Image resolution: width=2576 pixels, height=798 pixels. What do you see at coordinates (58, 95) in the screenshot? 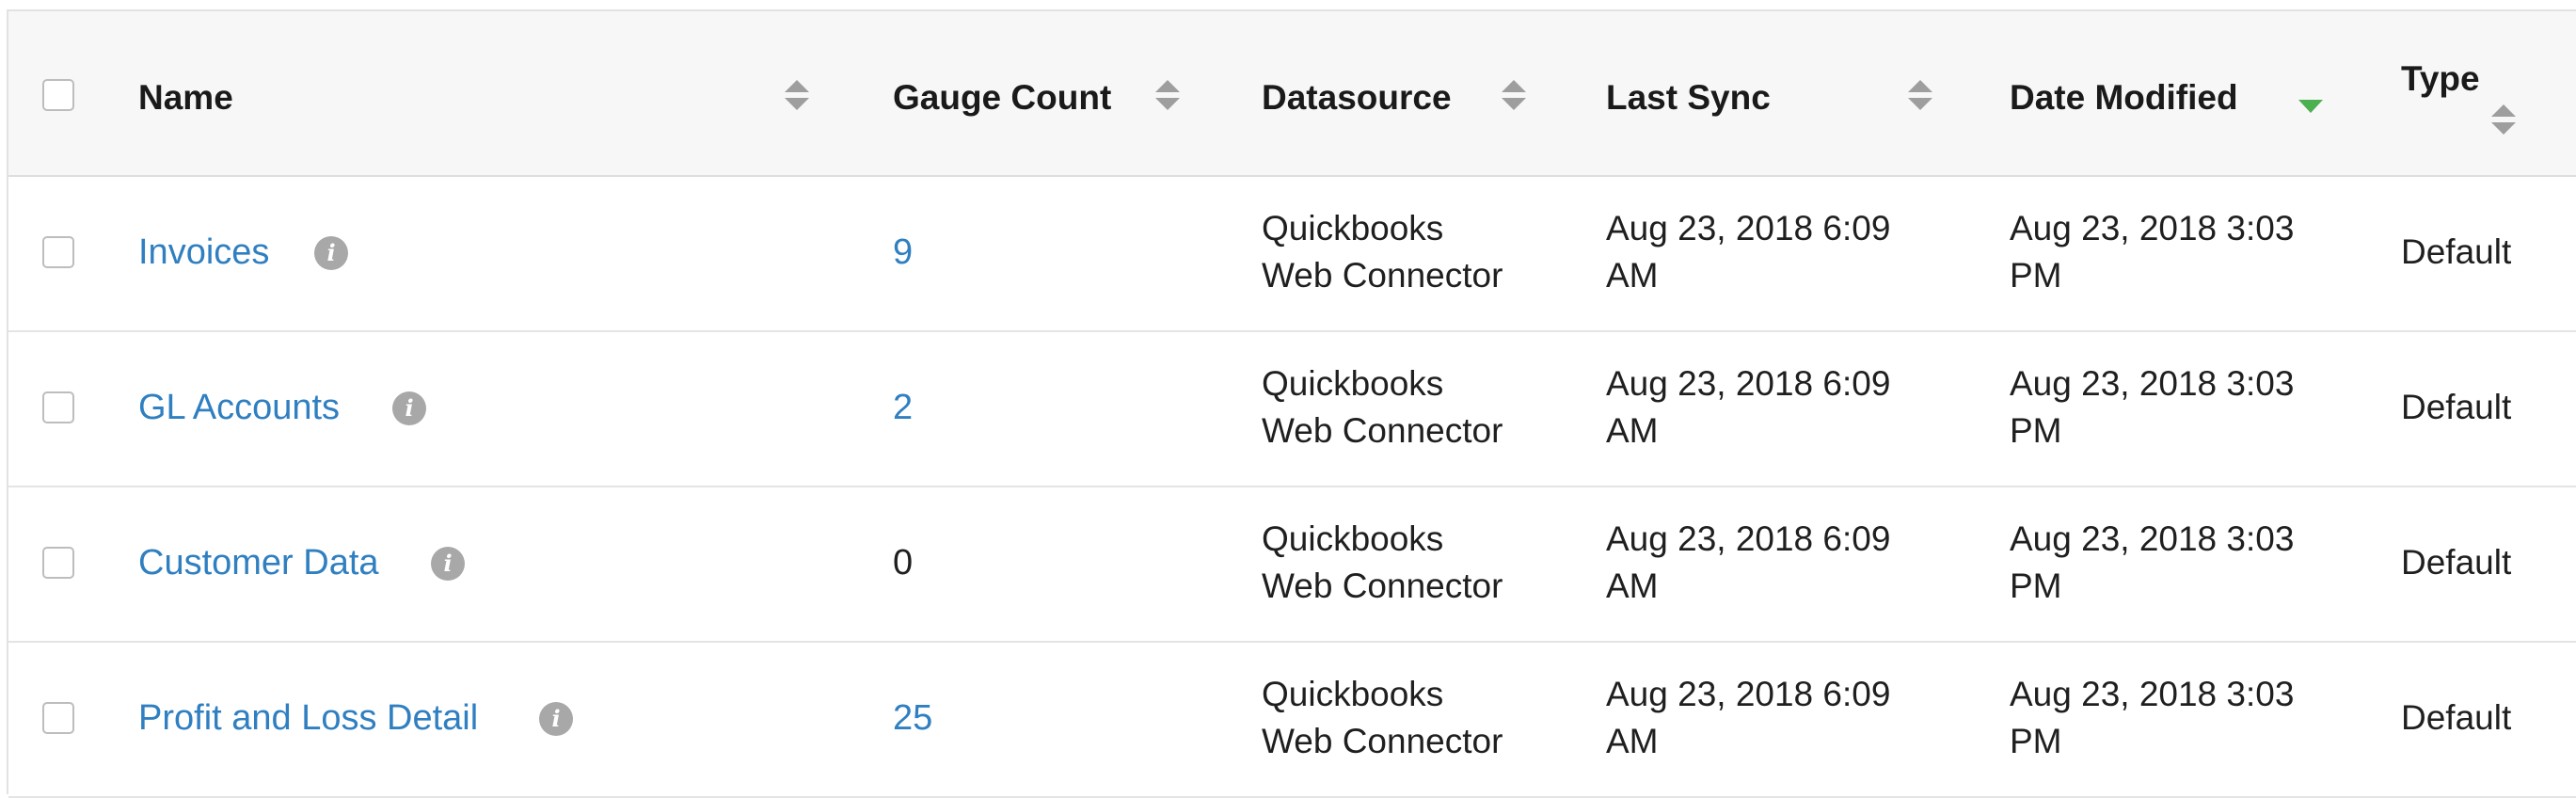
I see `select-all-checkbox` at bounding box center [58, 95].